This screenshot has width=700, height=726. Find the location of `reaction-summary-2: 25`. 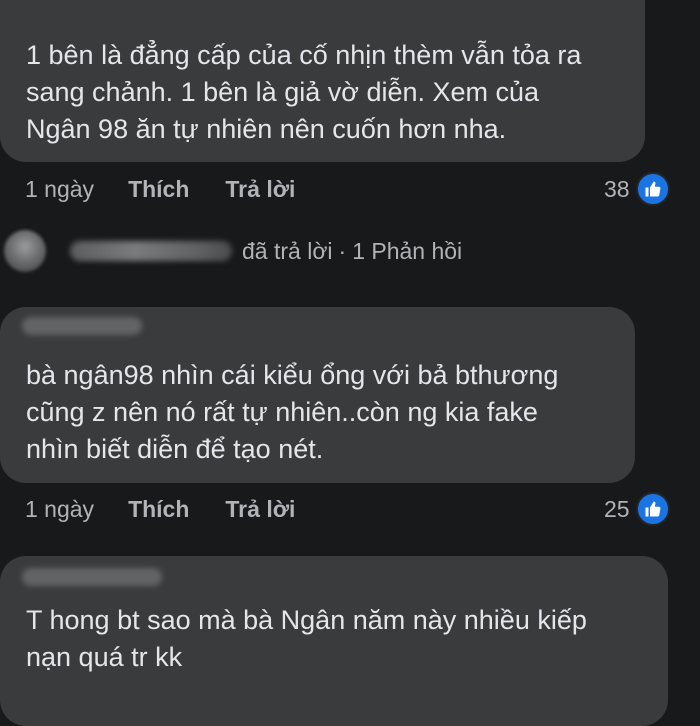

reaction-summary-2: 25 is located at coordinates (637, 509).